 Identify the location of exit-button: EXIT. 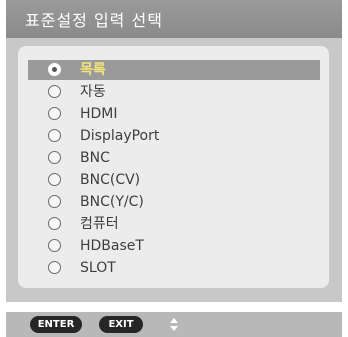
(121, 324).